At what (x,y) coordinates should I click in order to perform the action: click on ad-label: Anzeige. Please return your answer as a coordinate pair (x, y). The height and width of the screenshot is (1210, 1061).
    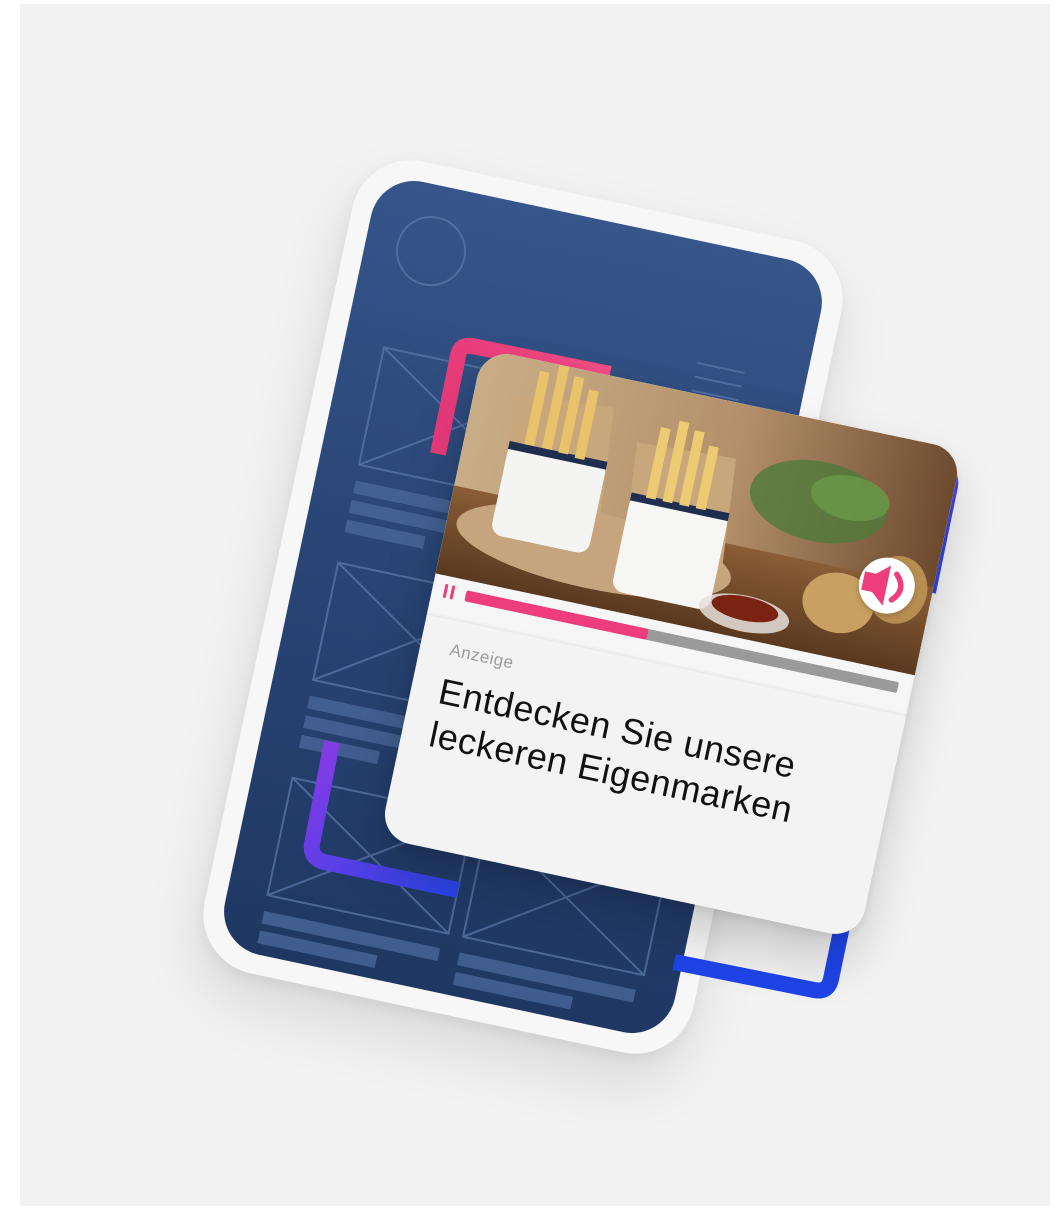
    Looking at the image, I should click on (482, 656).